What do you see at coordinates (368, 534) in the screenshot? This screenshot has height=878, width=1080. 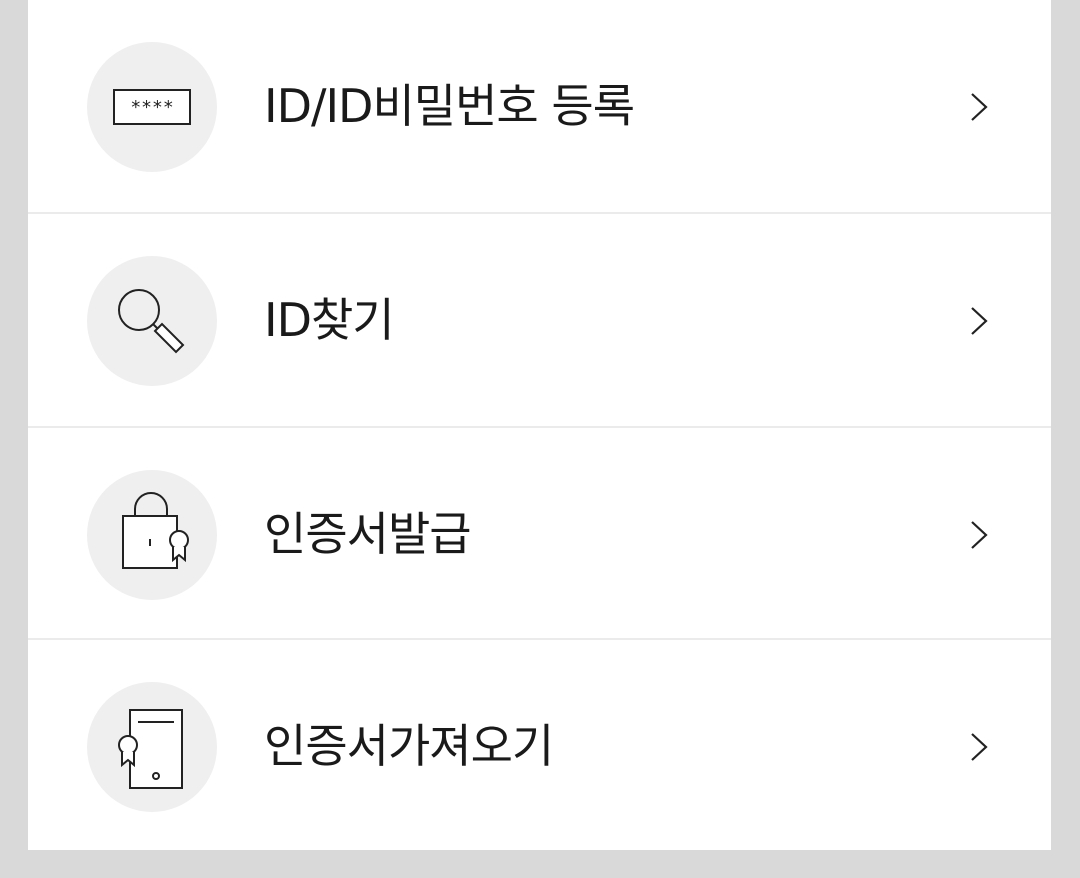 I see `menu-item-label: 인증서발급` at bounding box center [368, 534].